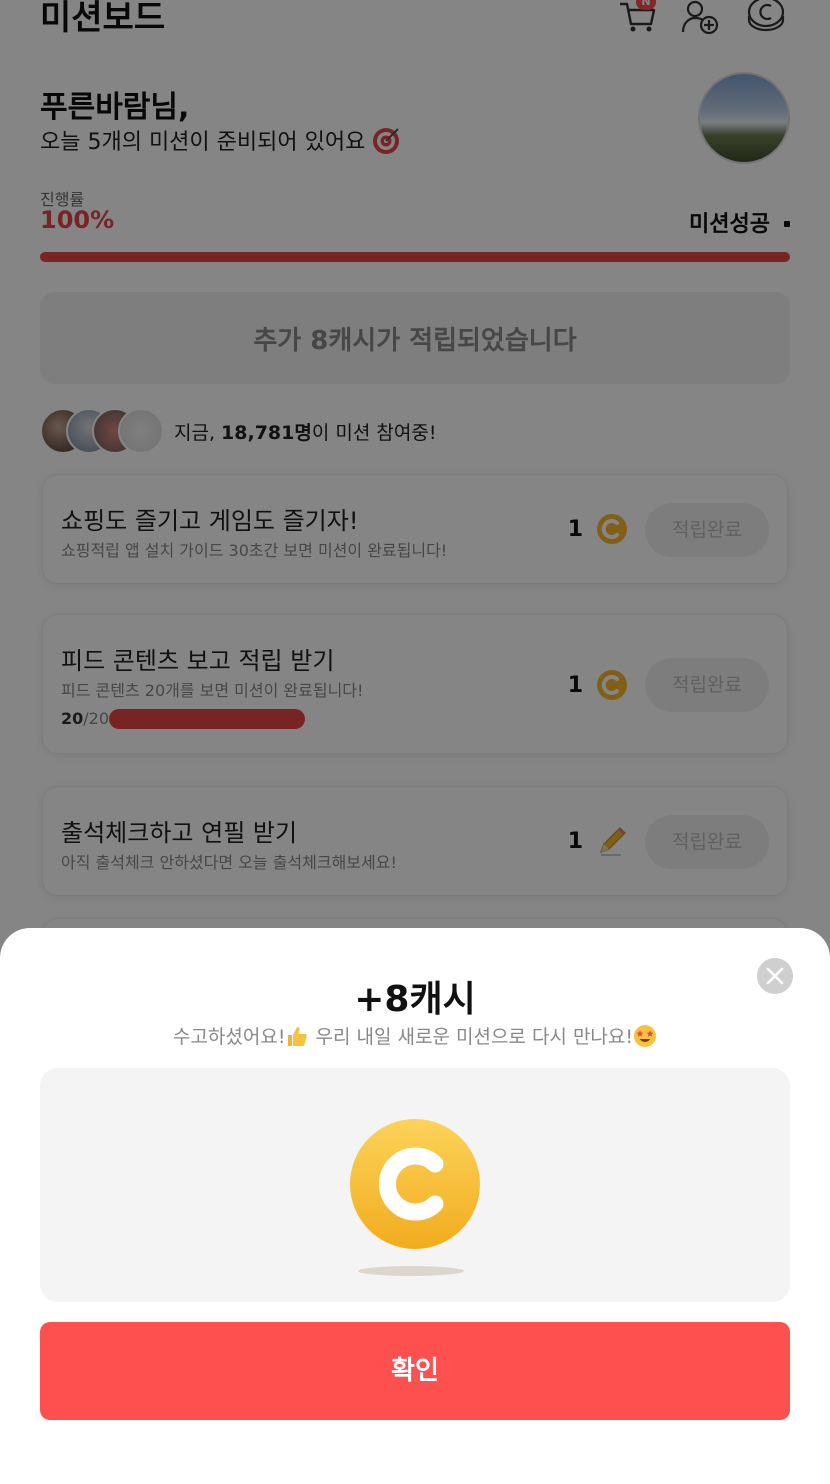  I want to click on reward-title: +8캐시, so click(415, 999).